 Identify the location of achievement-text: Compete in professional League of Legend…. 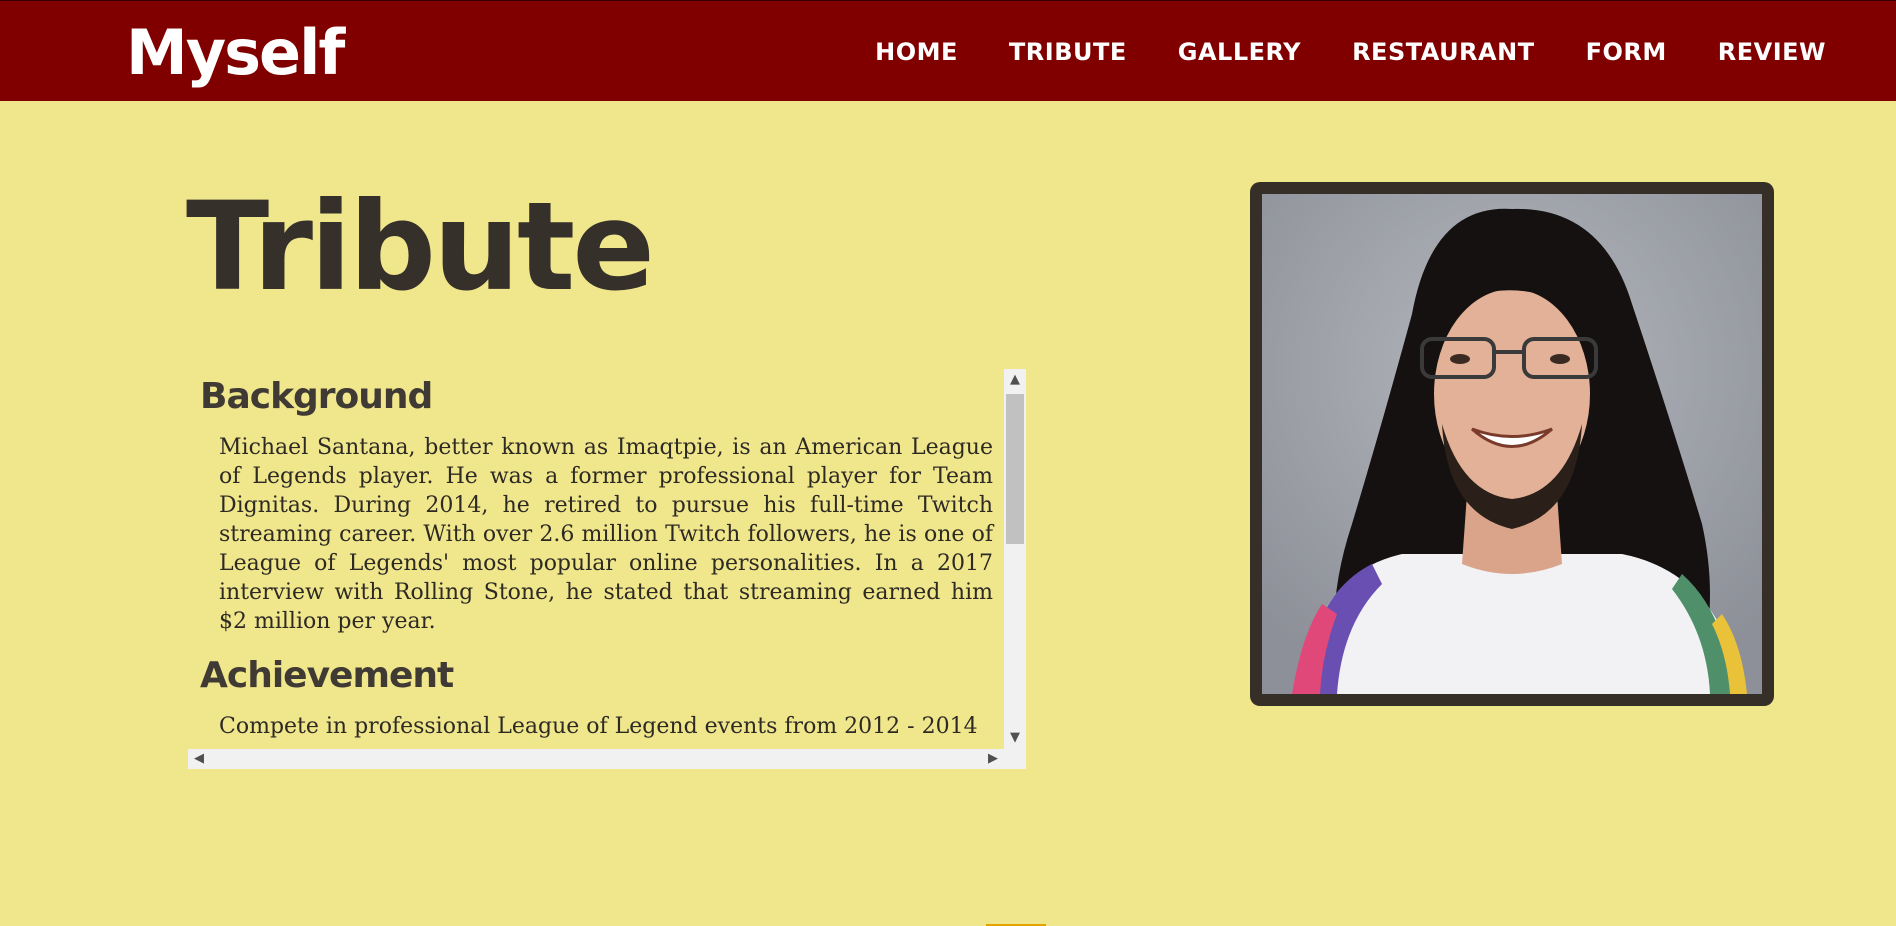
(598, 726).